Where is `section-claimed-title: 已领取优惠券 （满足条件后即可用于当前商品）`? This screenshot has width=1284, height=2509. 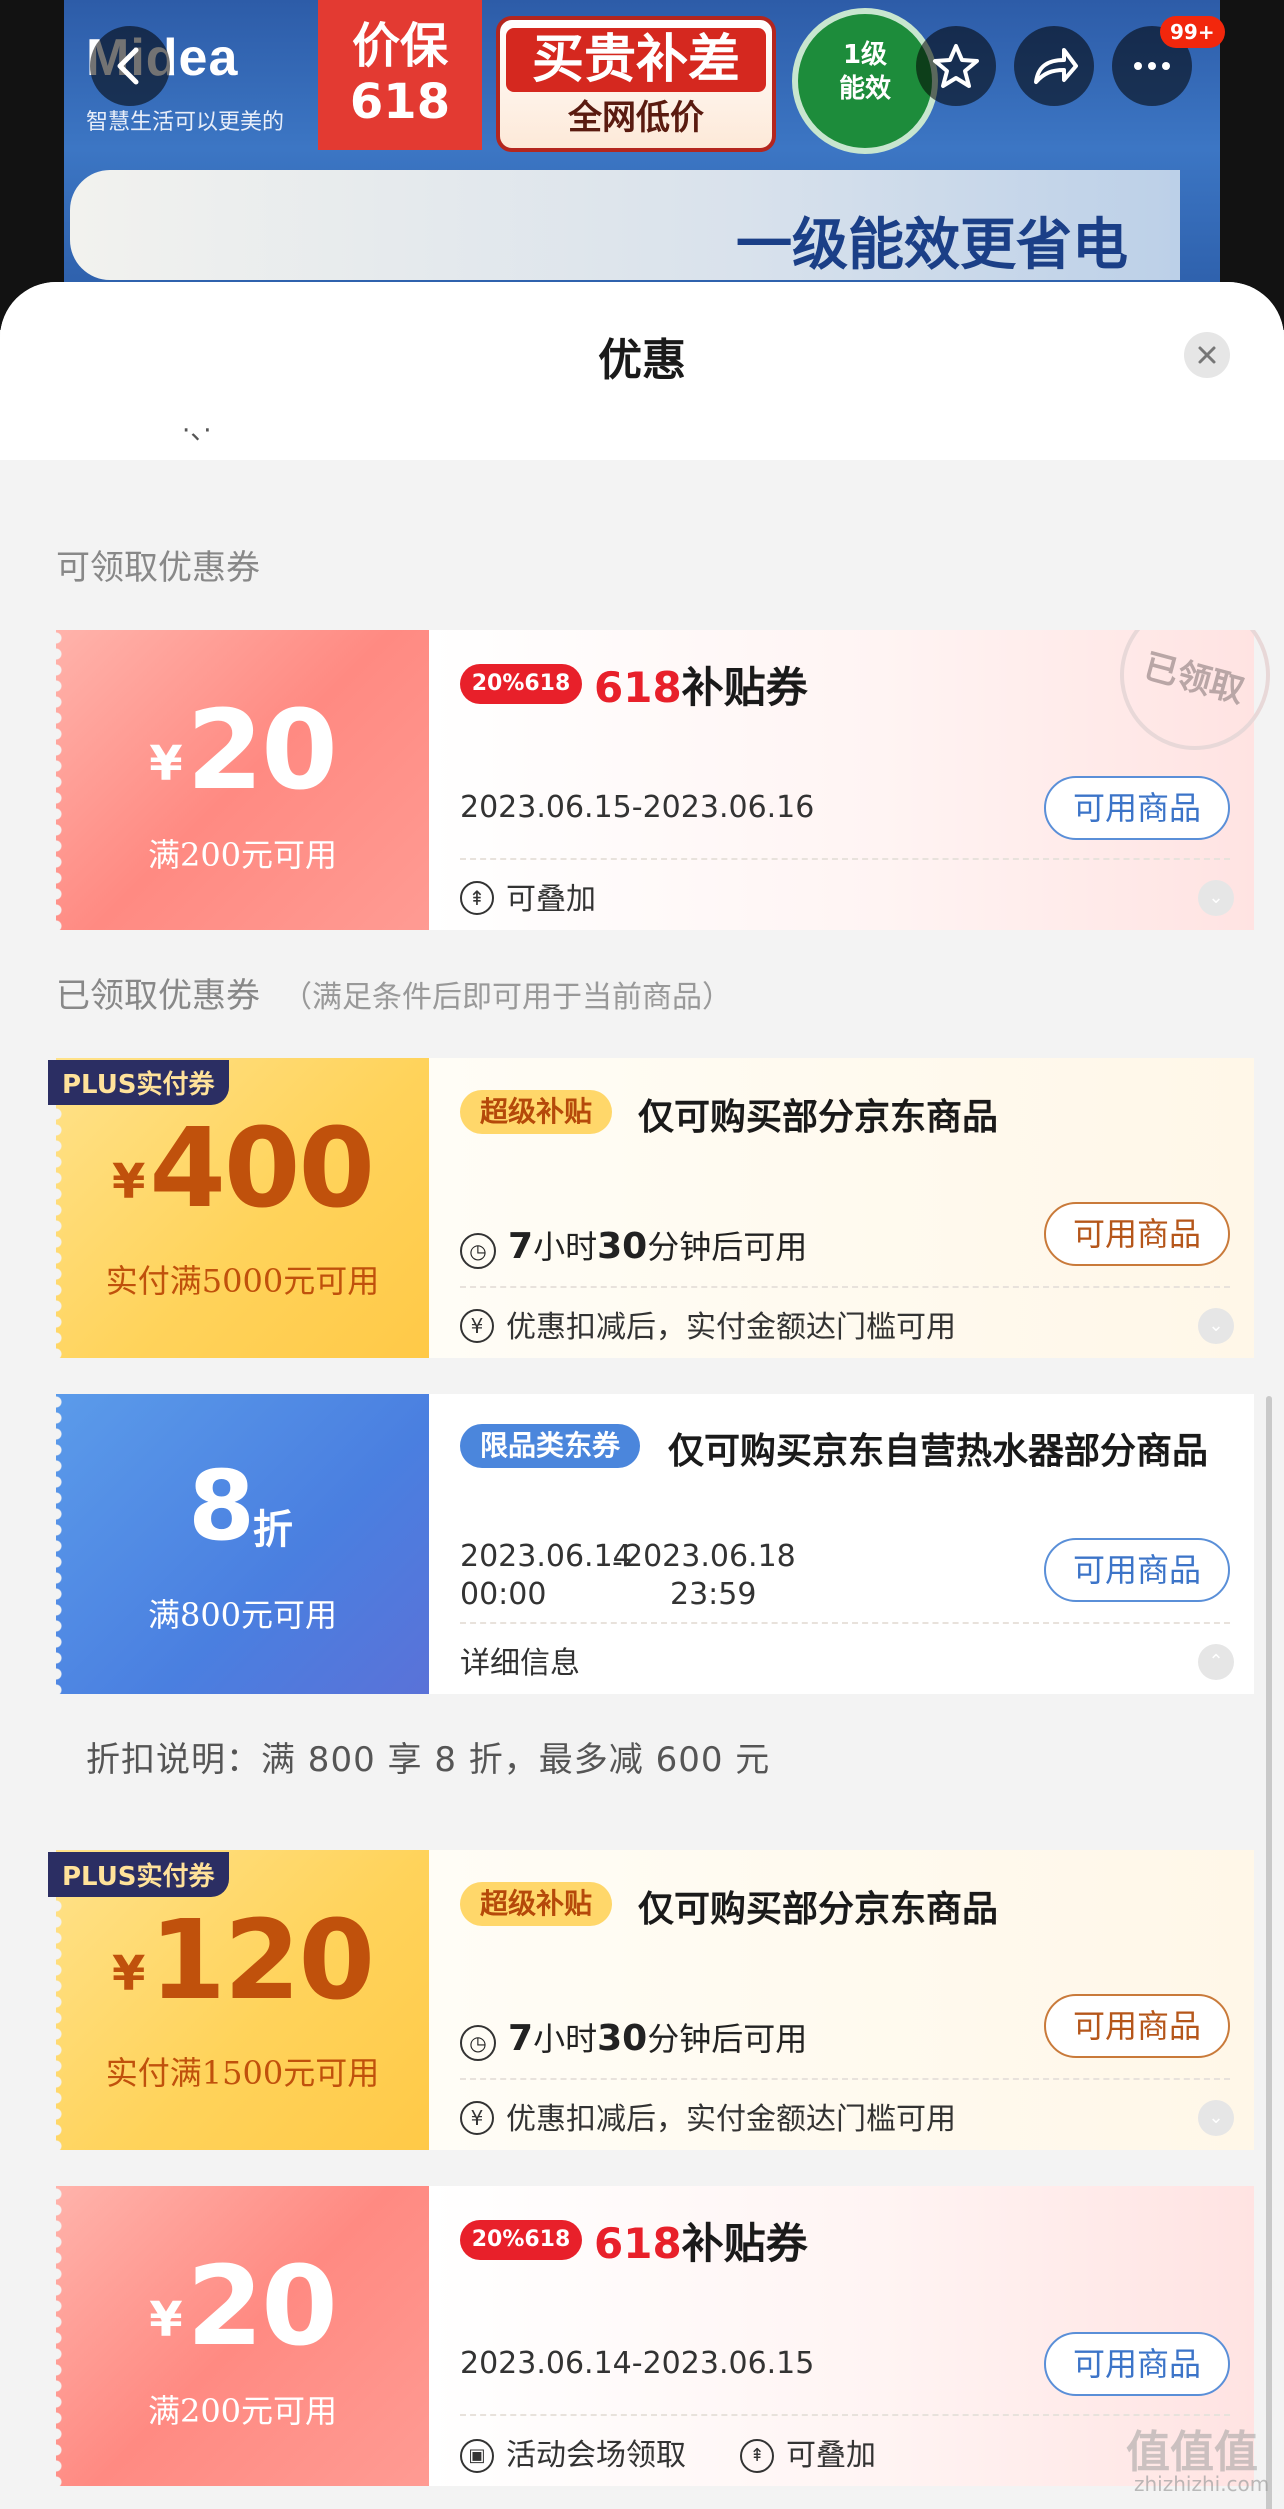 section-claimed-title: 已领取优惠券 （满足条件后即可用于当前商品） is located at coordinates (394, 992).